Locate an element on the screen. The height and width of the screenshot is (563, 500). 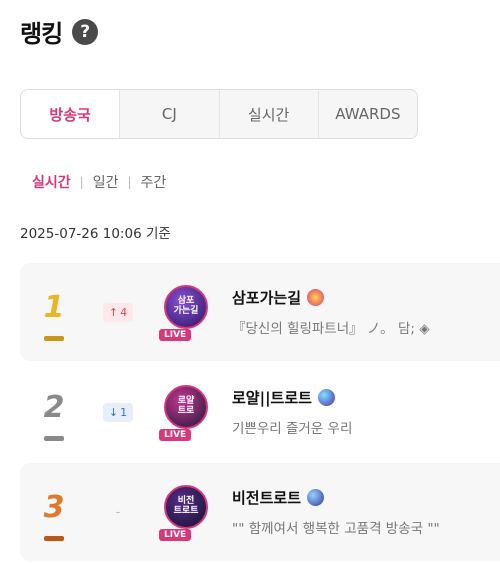
channel-logo: 로얄 트로 LIVE is located at coordinates (187, 412).